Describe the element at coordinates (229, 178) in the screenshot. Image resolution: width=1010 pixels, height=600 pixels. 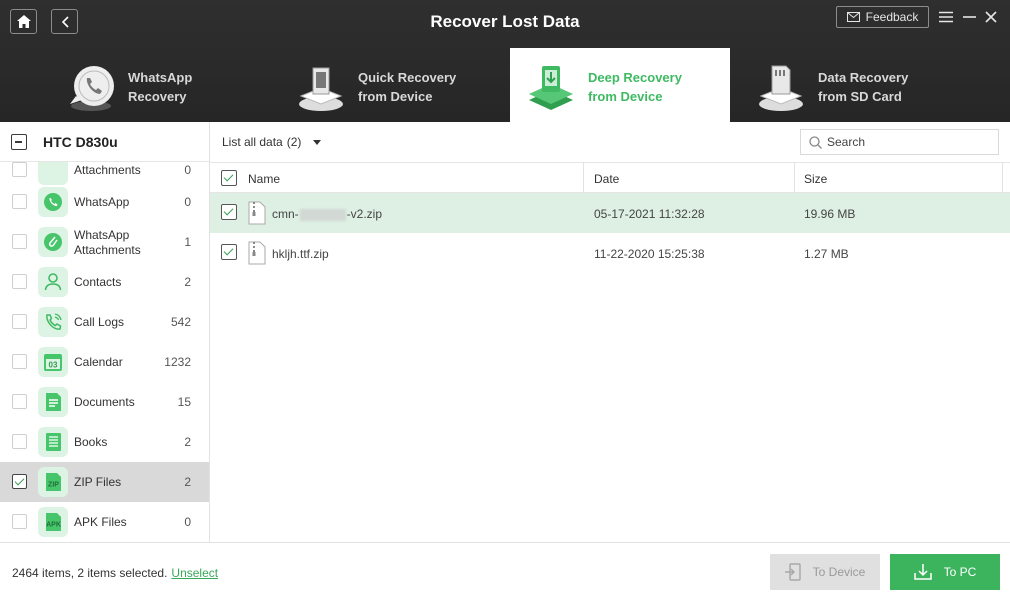
I see `select-all-checkbox` at that location.